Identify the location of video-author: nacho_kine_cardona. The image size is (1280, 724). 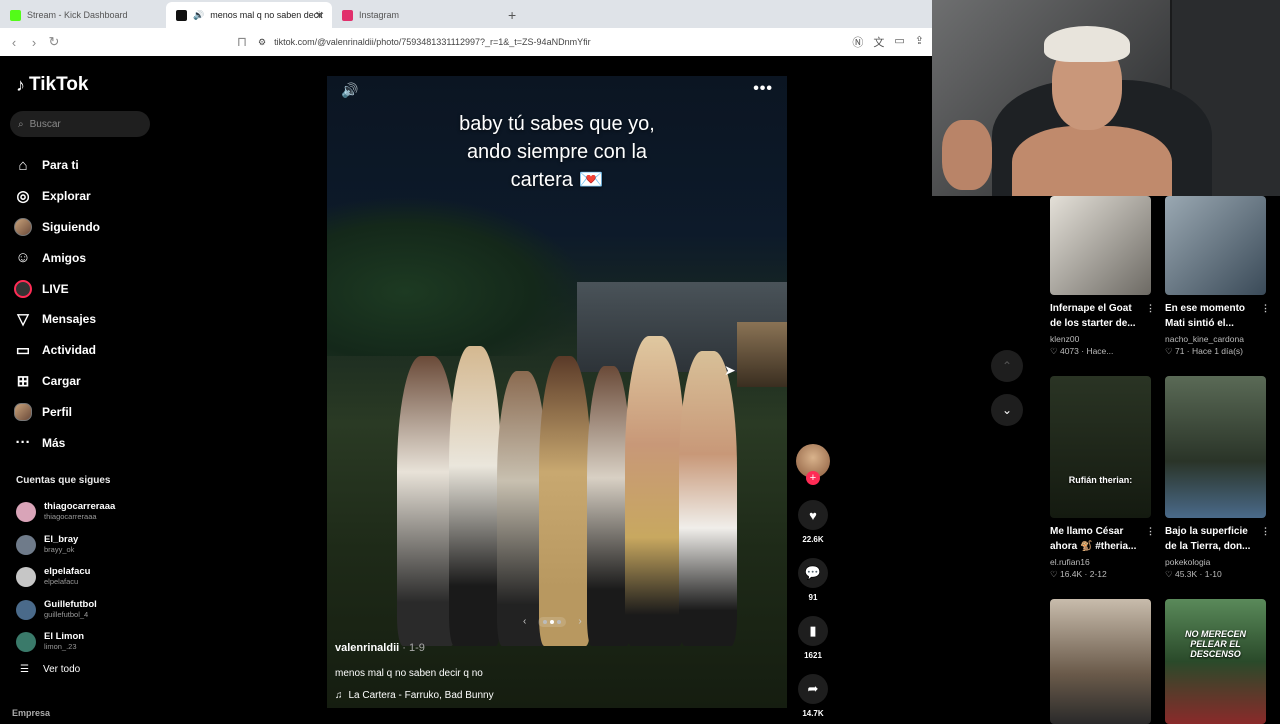
(1215, 339).